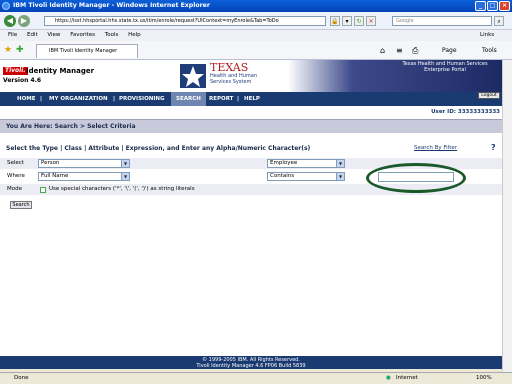 This screenshot has width=512, height=384. Describe the element at coordinates (60, 71) in the screenshot. I see `product-name: Identity Manager` at that location.